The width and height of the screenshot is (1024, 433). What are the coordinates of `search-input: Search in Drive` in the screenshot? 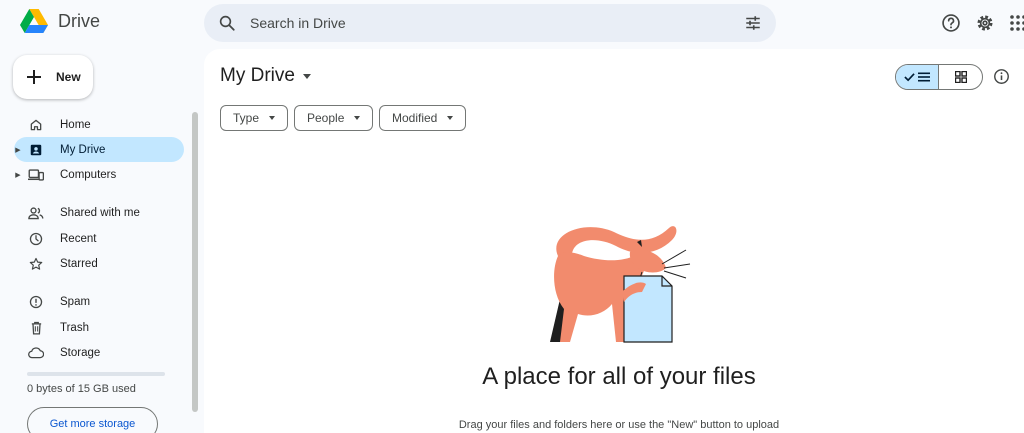 It's located at (497, 23).